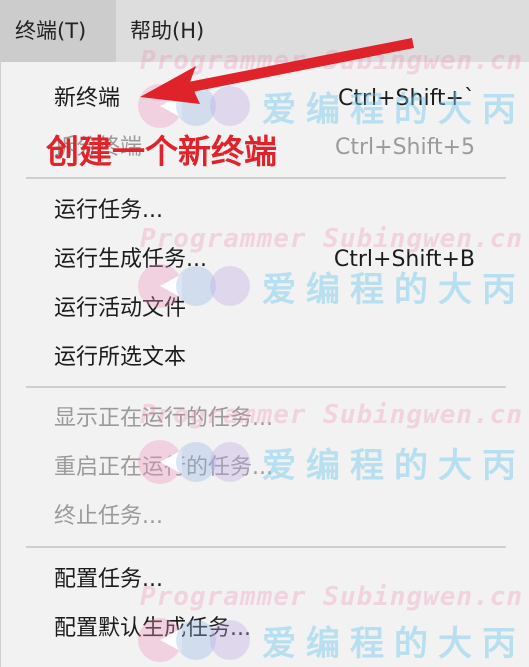  What do you see at coordinates (404, 147) in the screenshot?
I see `menu-item-shortcut: Ctrl+Shift+5` at bounding box center [404, 147].